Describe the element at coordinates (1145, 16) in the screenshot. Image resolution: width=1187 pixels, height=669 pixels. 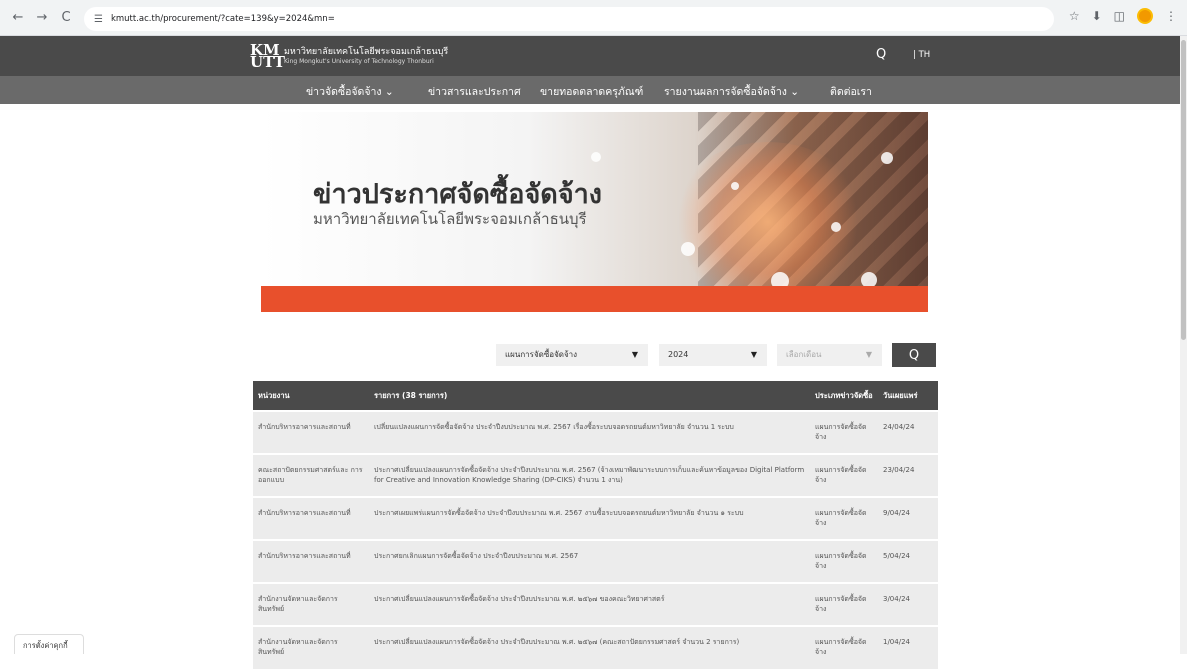
I see `profile-avatar` at that location.